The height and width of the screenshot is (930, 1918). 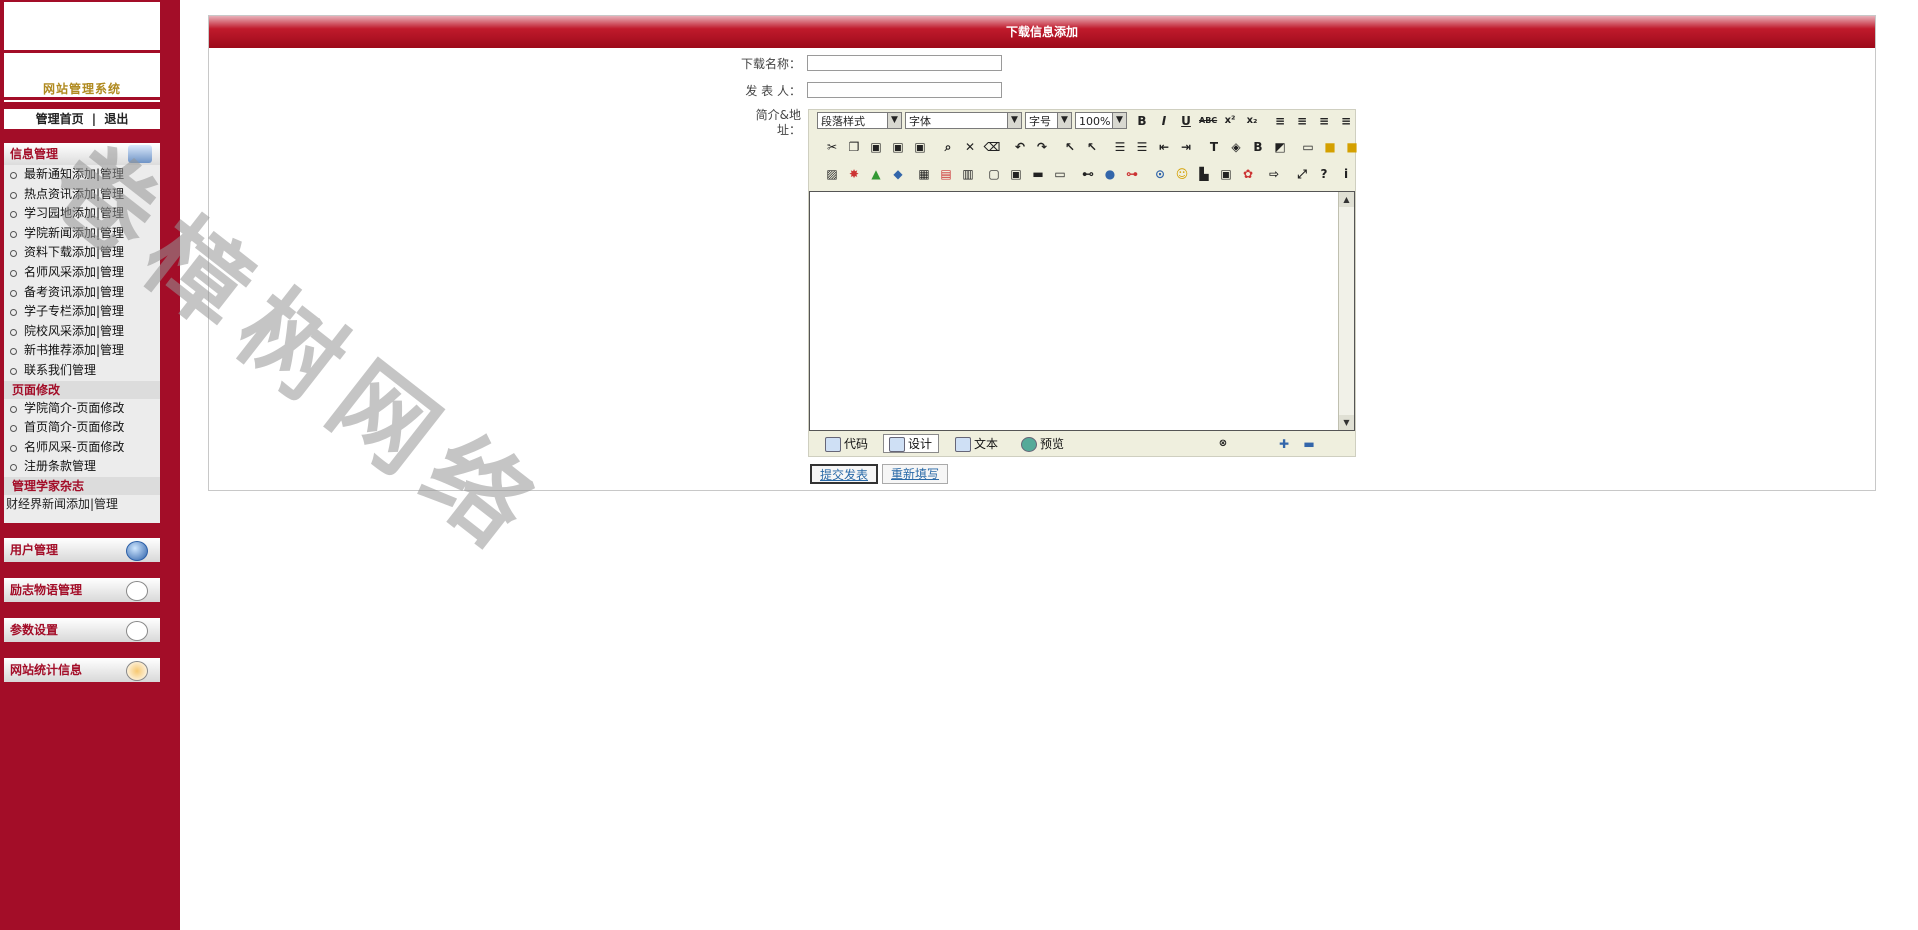 What do you see at coordinates (1082, 311) in the screenshot?
I see `editor-content-area: ▲ ▼` at bounding box center [1082, 311].